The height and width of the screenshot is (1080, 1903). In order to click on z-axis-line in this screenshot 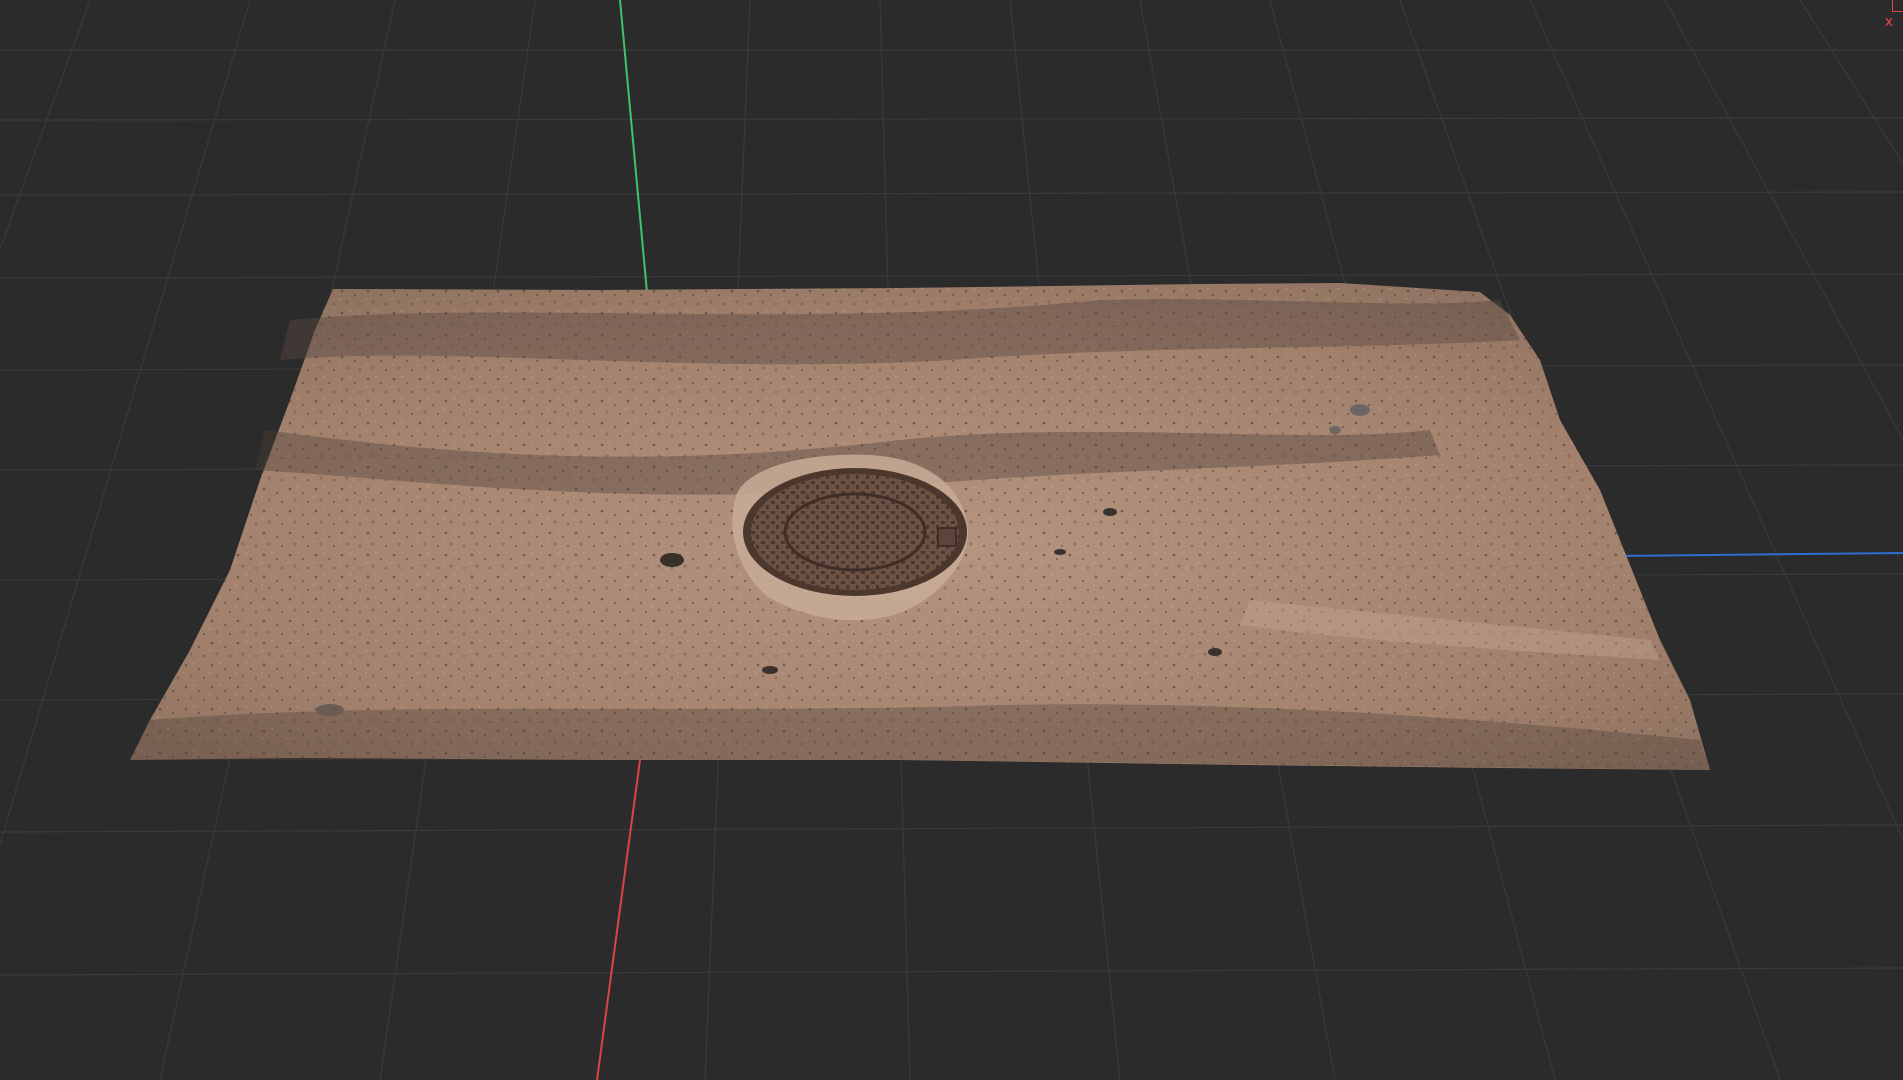, I will do `click(1756, 554)`.